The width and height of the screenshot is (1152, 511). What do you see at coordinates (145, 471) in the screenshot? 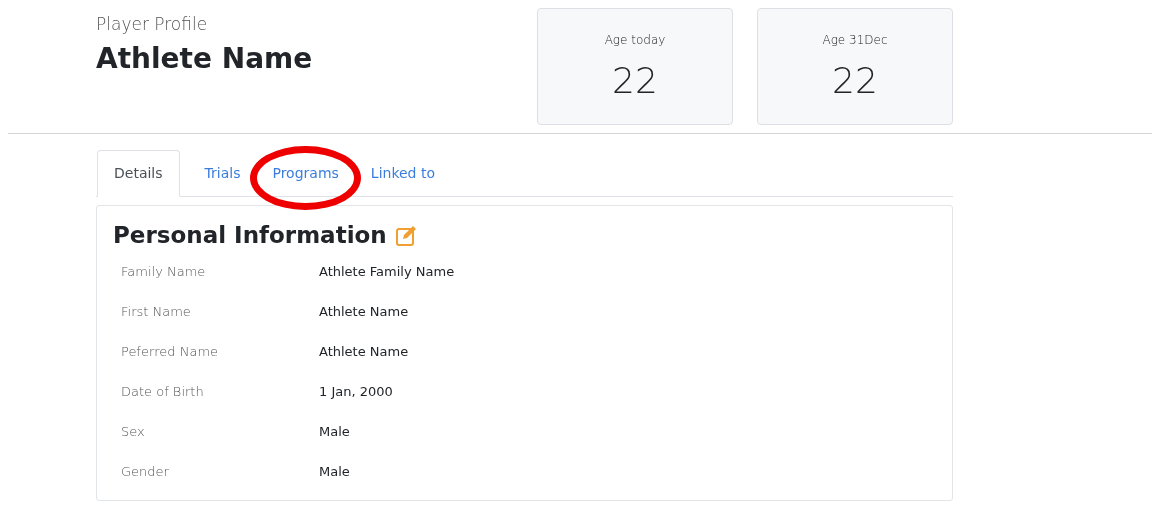
I see `field-label: Gender` at bounding box center [145, 471].